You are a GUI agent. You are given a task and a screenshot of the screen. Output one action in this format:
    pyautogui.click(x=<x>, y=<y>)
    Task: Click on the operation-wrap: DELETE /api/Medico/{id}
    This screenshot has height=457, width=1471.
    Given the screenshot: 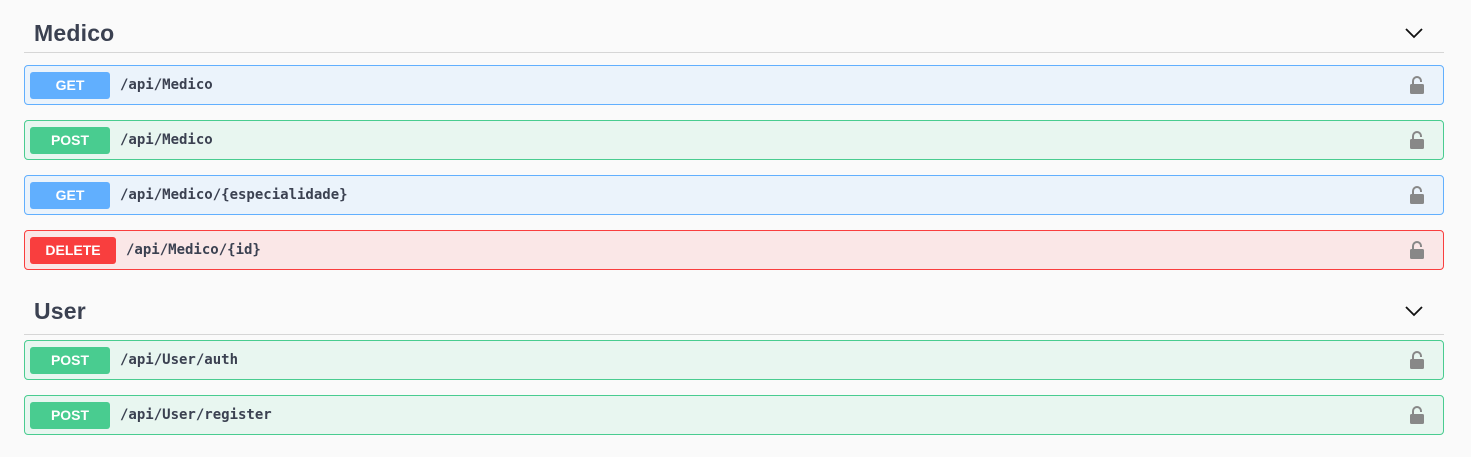 What is the action you would take?
    pyautogui.click(x=734, y=250)
    